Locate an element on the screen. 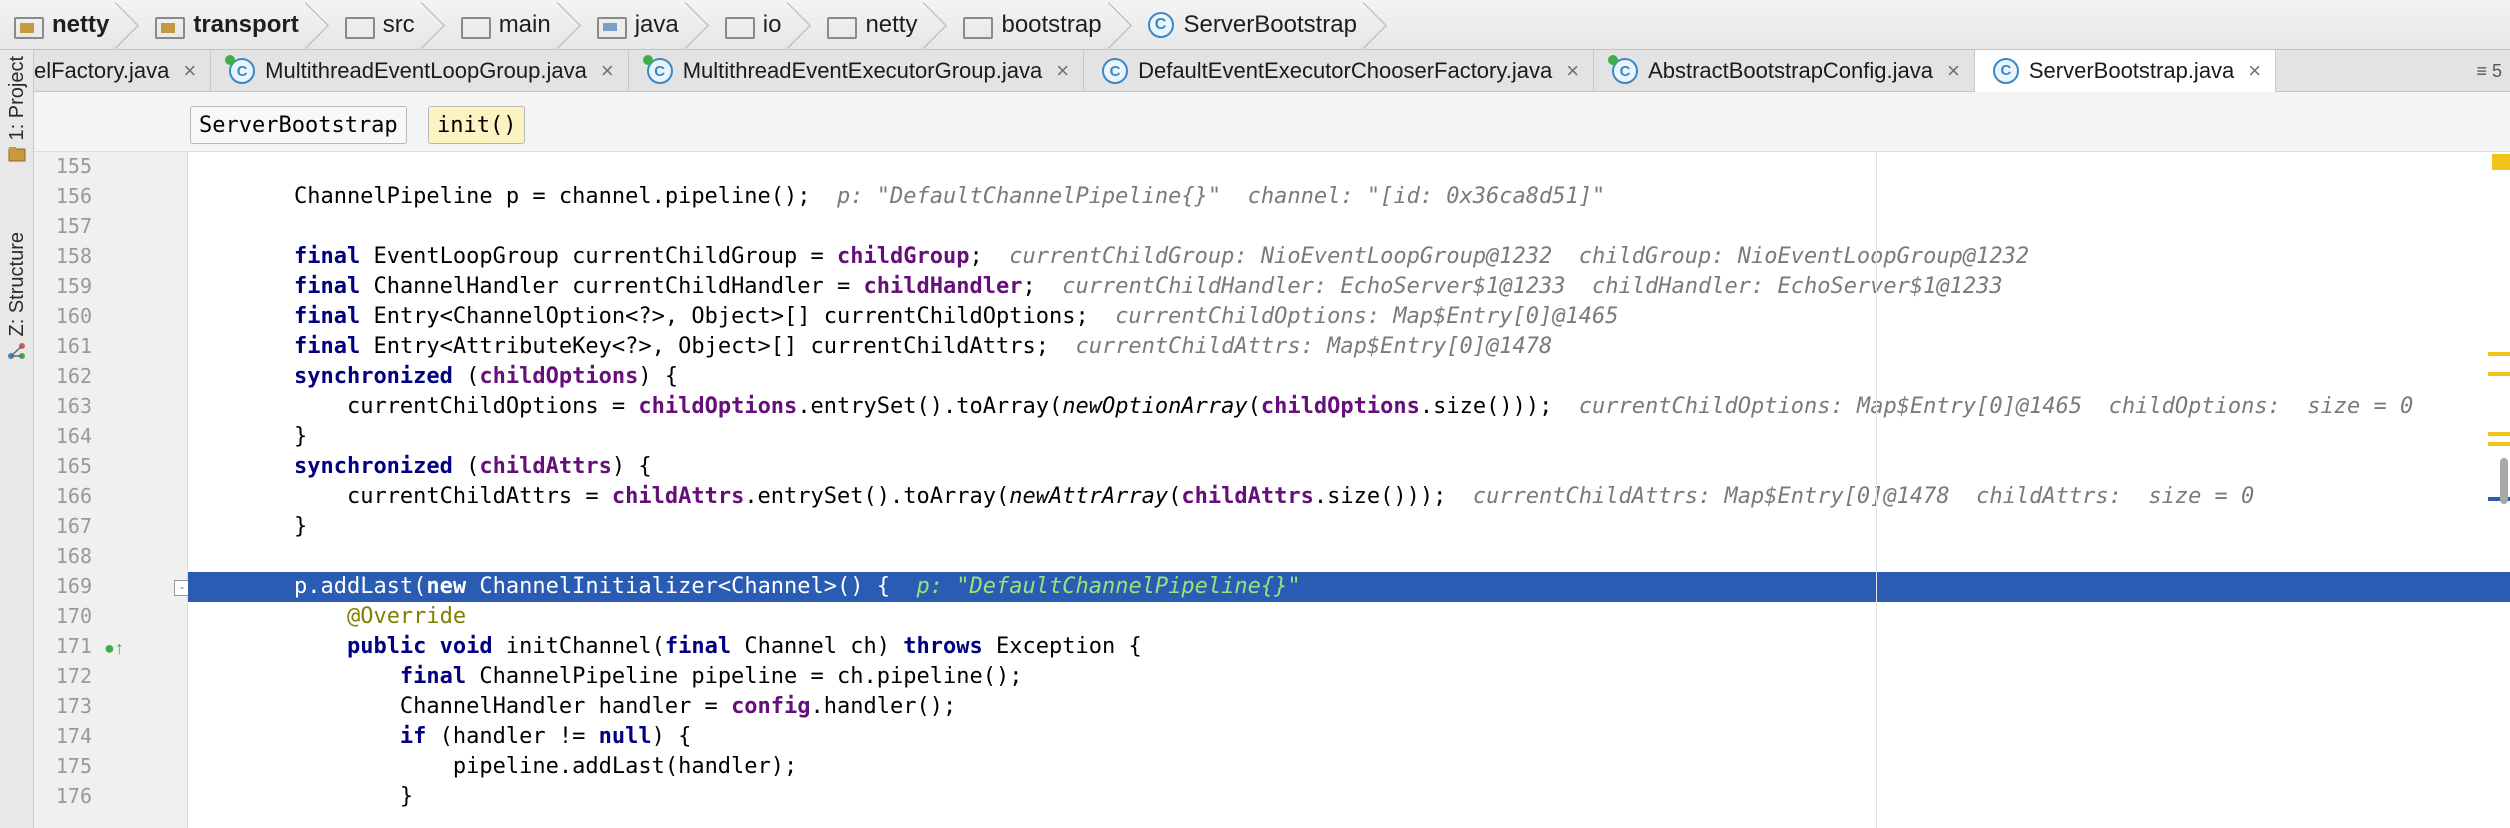  method-crumb: init() is located at coordinates (477, 125).